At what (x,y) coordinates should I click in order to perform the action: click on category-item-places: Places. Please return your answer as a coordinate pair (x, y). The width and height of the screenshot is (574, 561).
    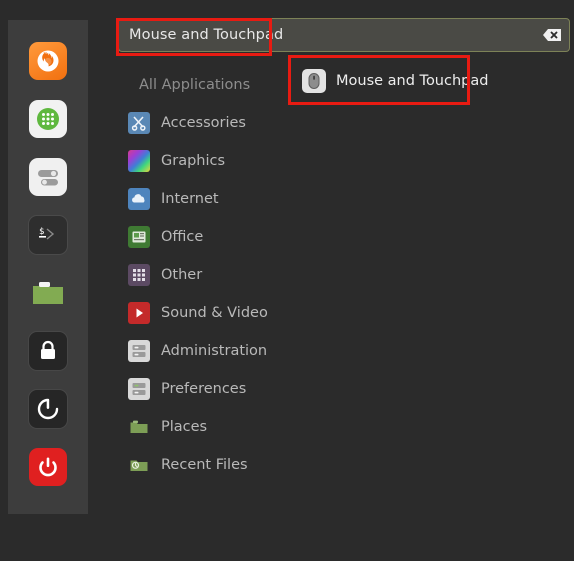
    Looking at the image, I should click on (204, 427).